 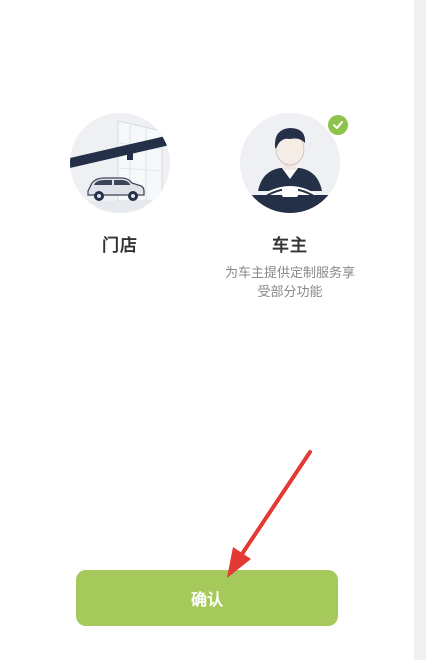 What do you see at coordinates (207, 598) in the screenshot?
I see `confirm-button: 确认` at bounding box center [207, 598].